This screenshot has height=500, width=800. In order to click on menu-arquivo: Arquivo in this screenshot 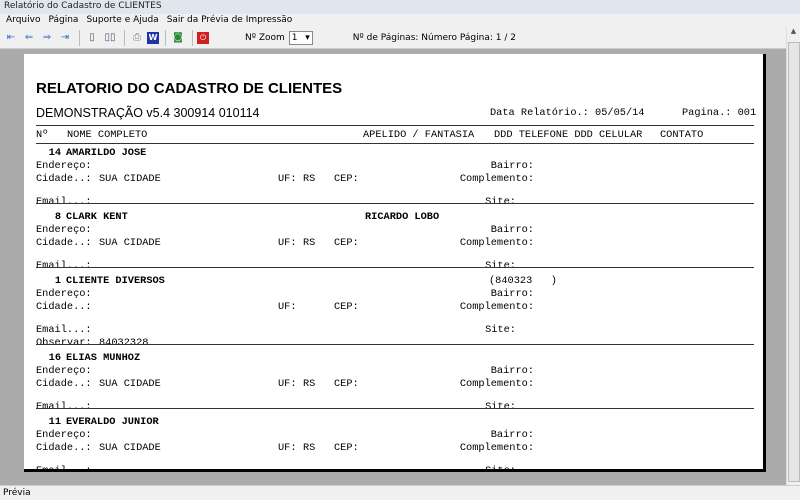, I will do `click(23, 20)`.